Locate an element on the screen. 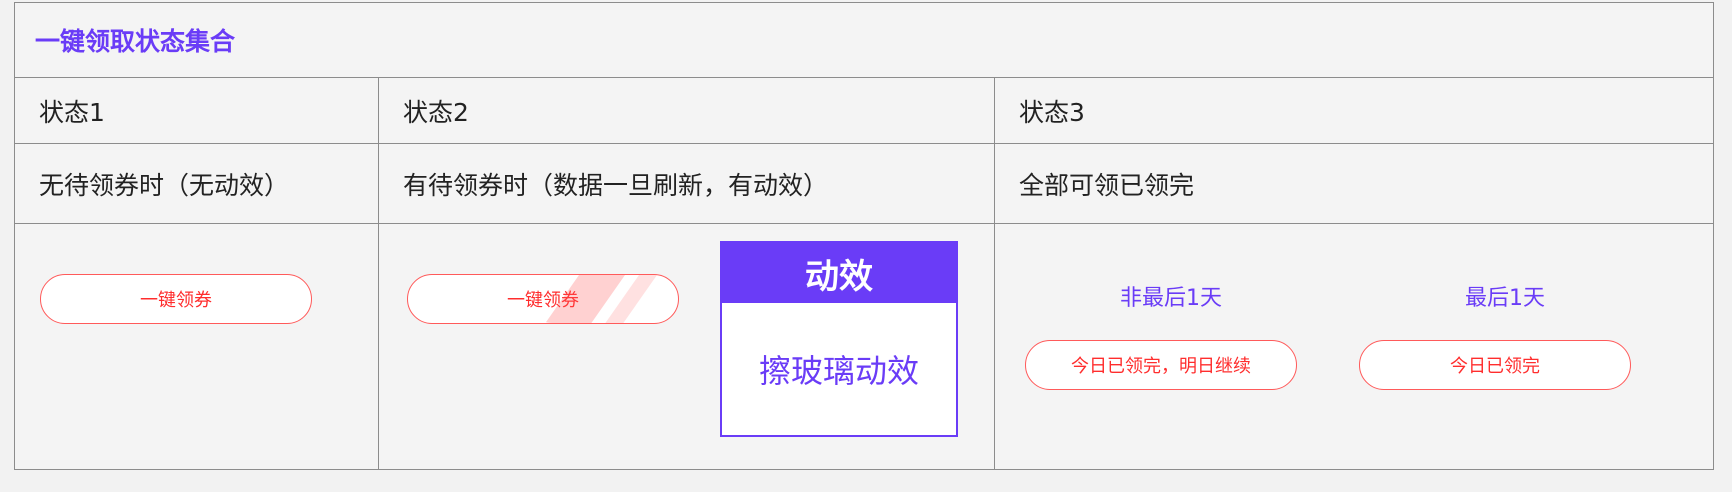 This screenshot has height=492, width=1732. state1-preview: 一键领券 is located at coordinates (197, 347).